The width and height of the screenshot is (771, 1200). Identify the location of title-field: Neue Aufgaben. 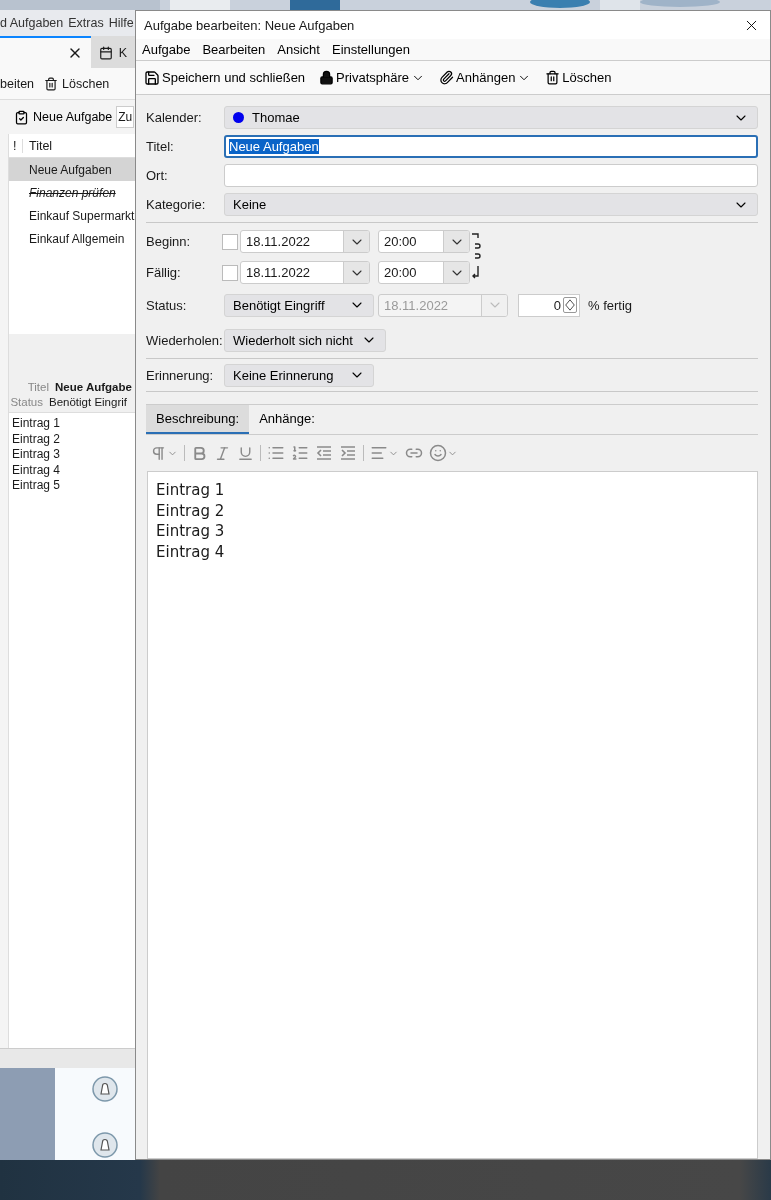
(491, 146).